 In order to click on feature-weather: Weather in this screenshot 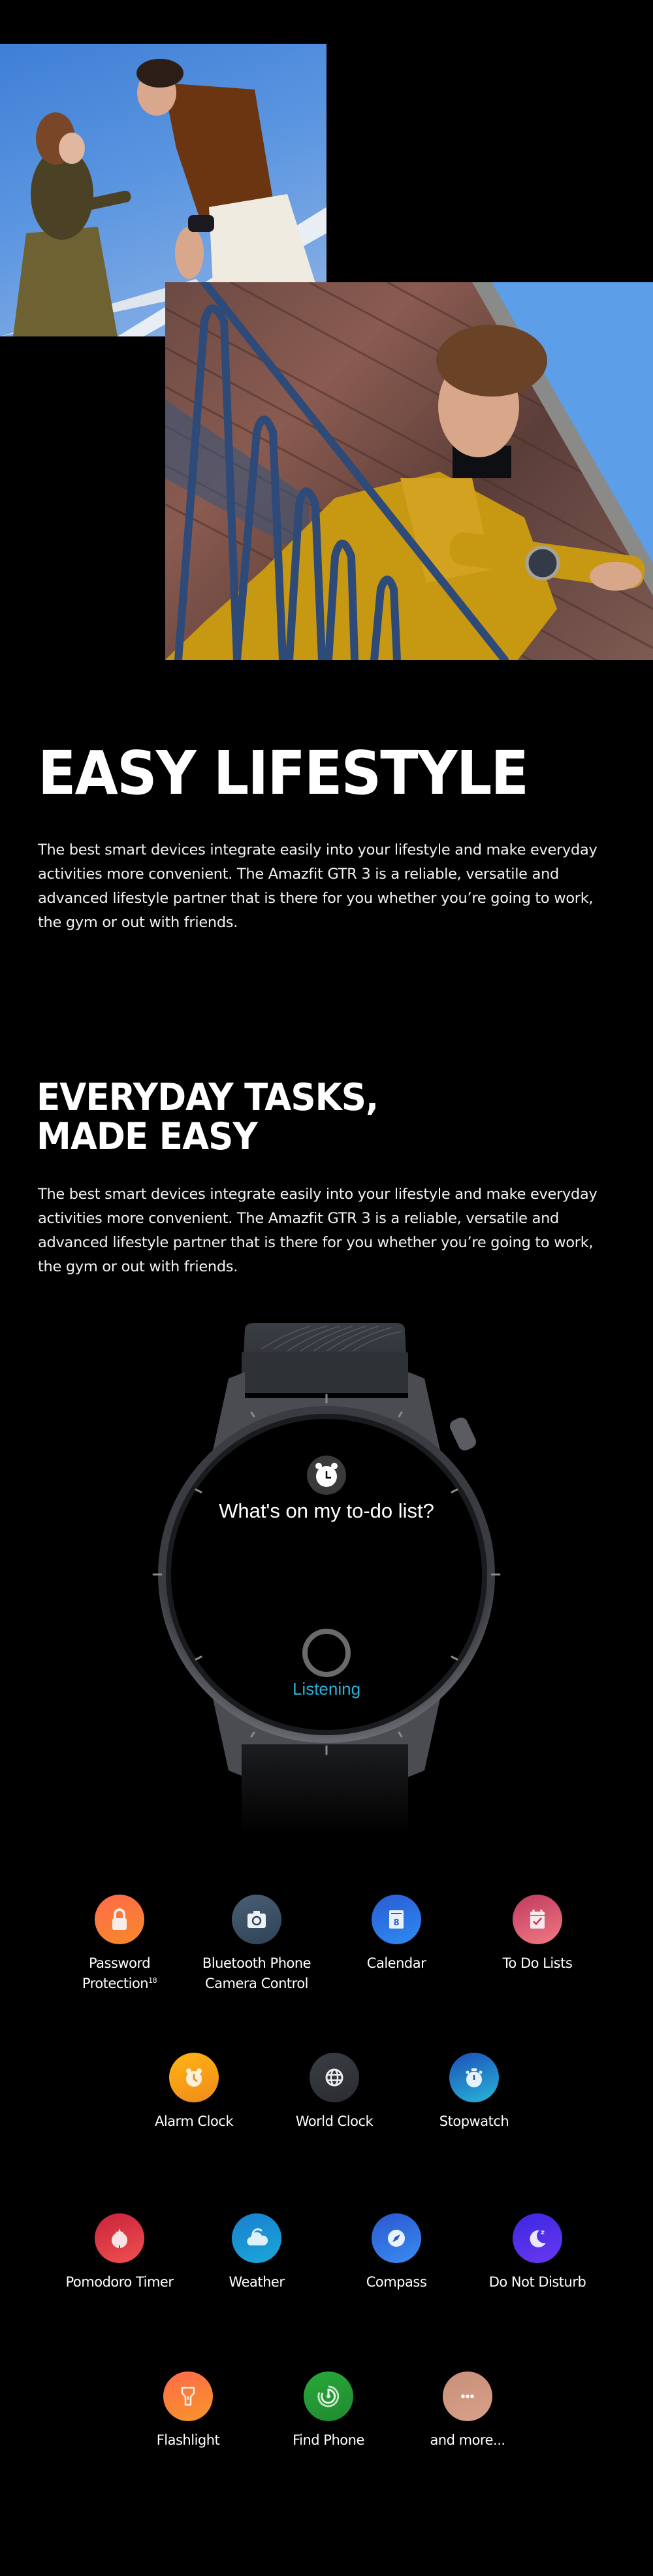, I will do `click(256, 2252)`.